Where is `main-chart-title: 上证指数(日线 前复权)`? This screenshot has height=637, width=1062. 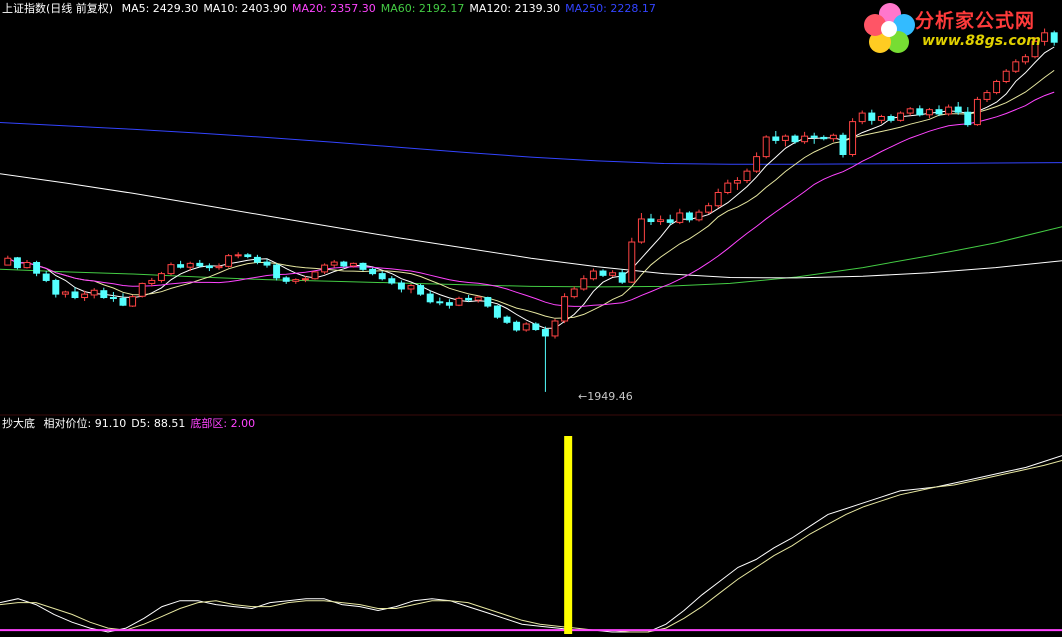 main-chart-title: 上证指数(日线 前复权) is located at coordinates (58, 8).